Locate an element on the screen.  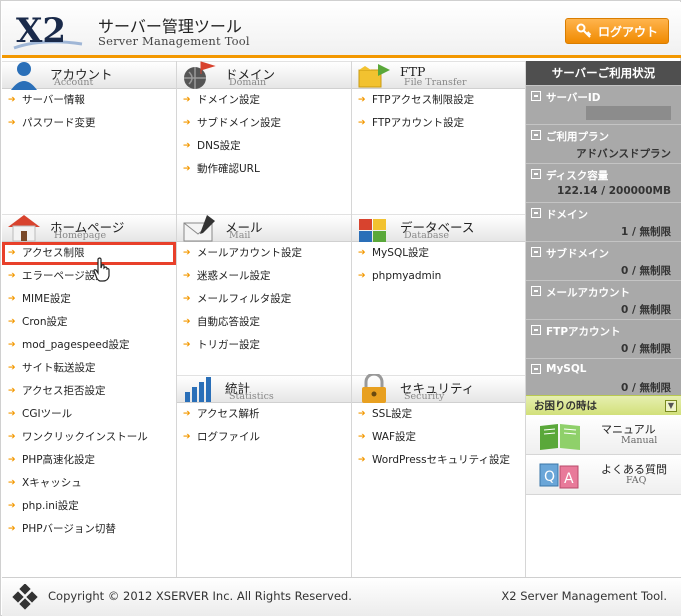
section-statistics: 統計 Statistics アクセス解析 ログファイル is located at coordinates (264, 412).